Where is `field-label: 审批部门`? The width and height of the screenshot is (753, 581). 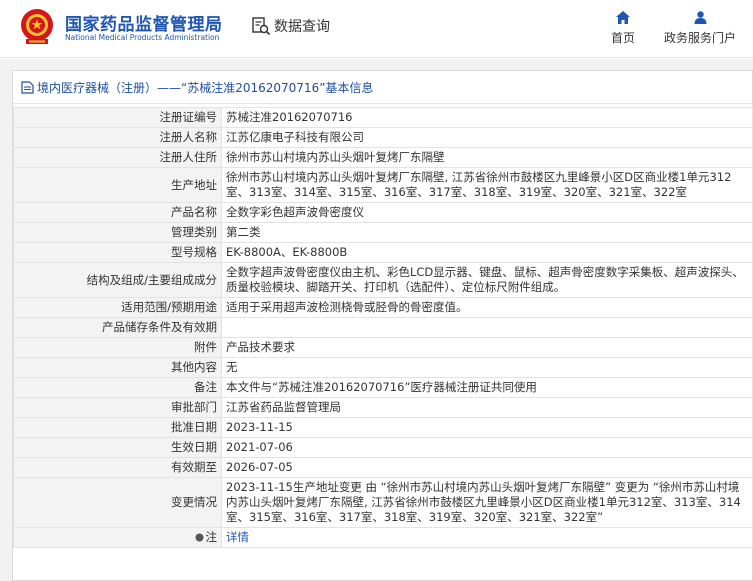 field-label: 审批部门 is located at coordinates (117, 407).